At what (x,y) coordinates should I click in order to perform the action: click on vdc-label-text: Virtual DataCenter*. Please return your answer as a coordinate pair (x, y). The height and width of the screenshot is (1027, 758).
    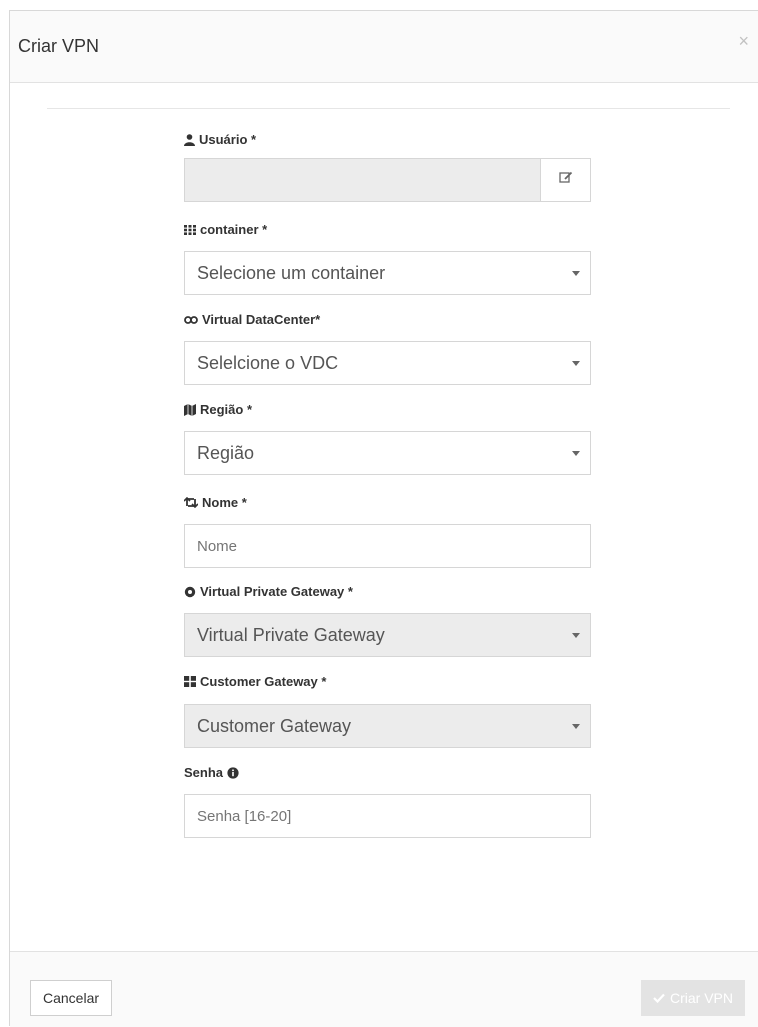
    Looking at the image, I should click on (261, 319).